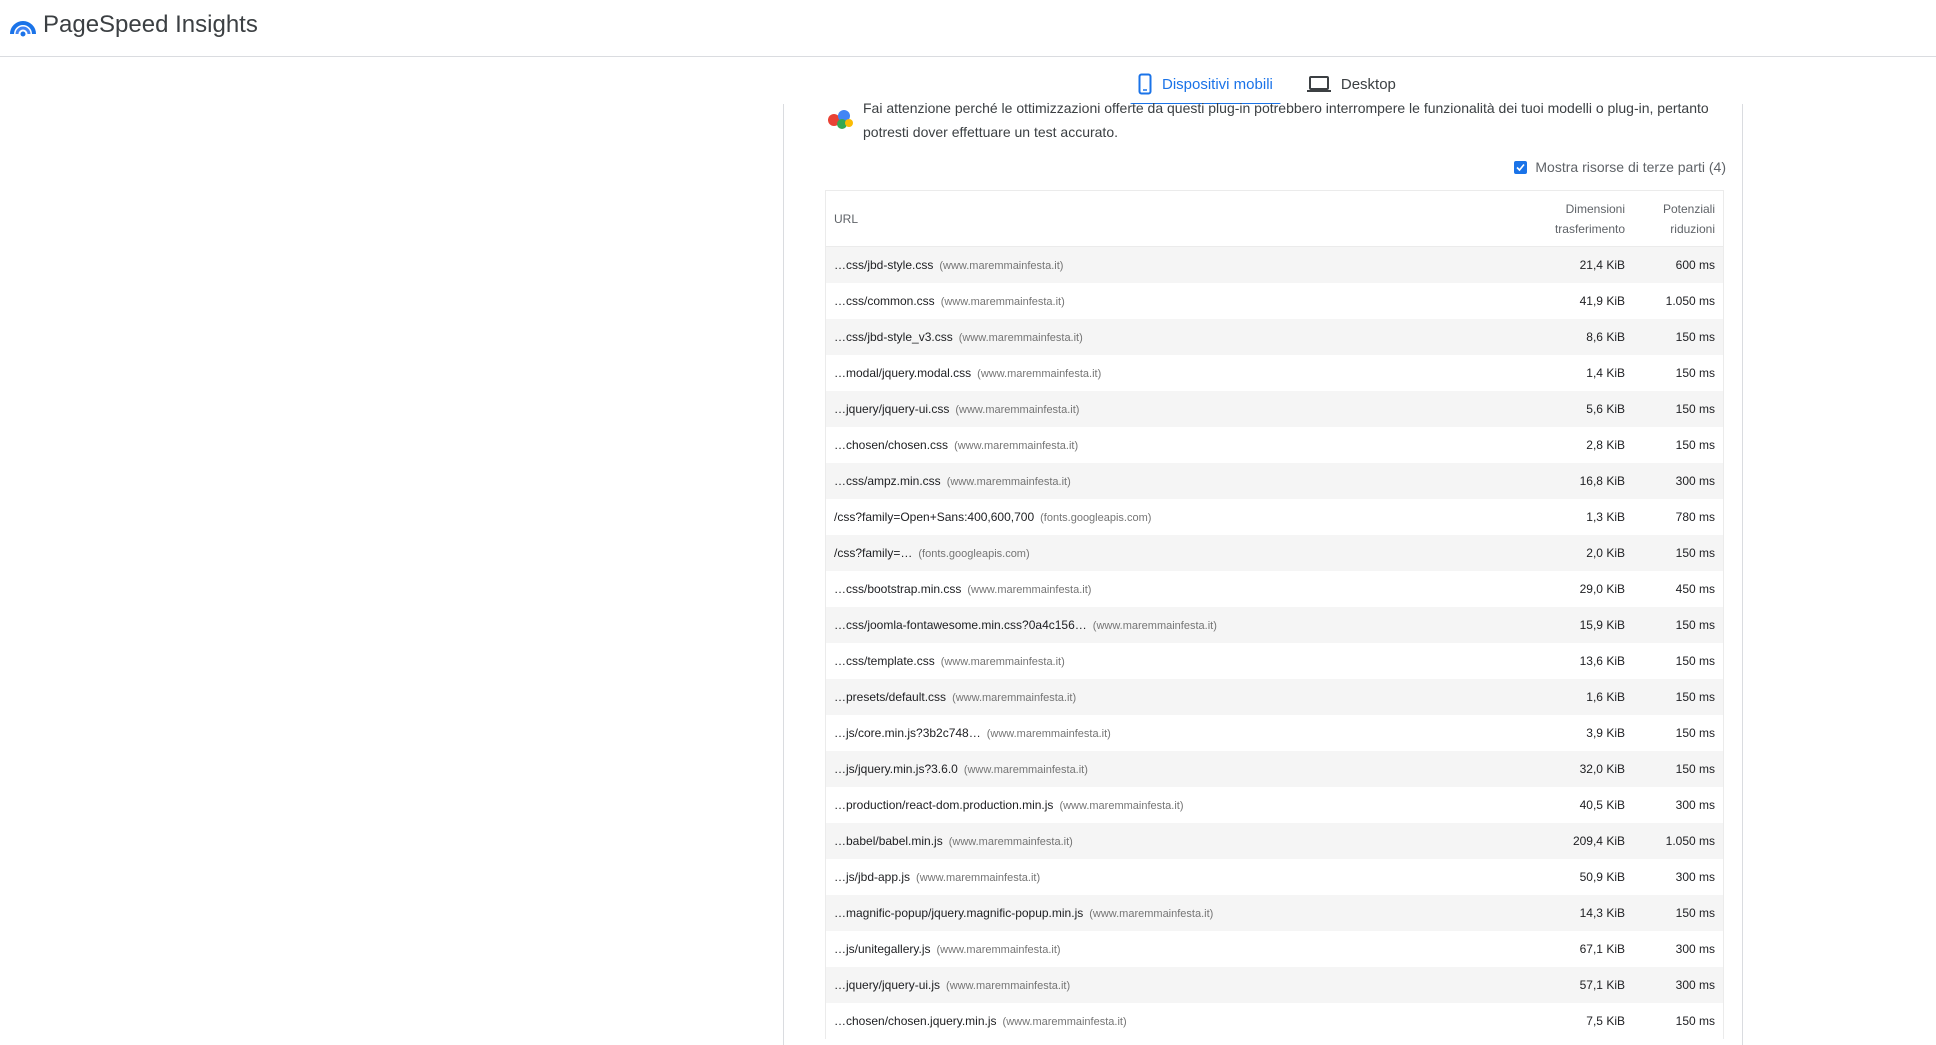 This screenshot has height=1045, width=1936. What do you see at coordinates (891, 445) in the screenshot?
I see `resource-url: …chosen/chosen.css` at bounding box center [891, 445].